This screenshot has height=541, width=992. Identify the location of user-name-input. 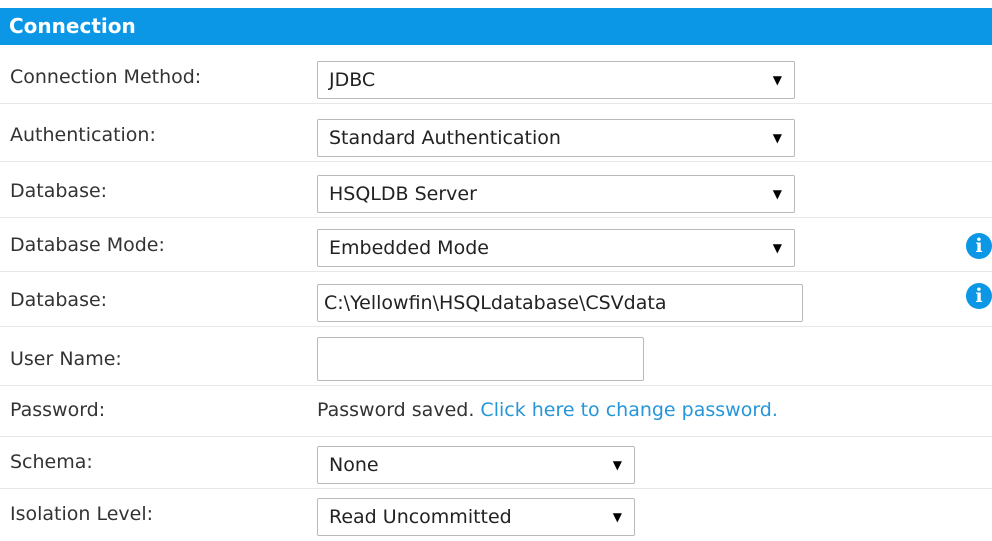
(480, 359).